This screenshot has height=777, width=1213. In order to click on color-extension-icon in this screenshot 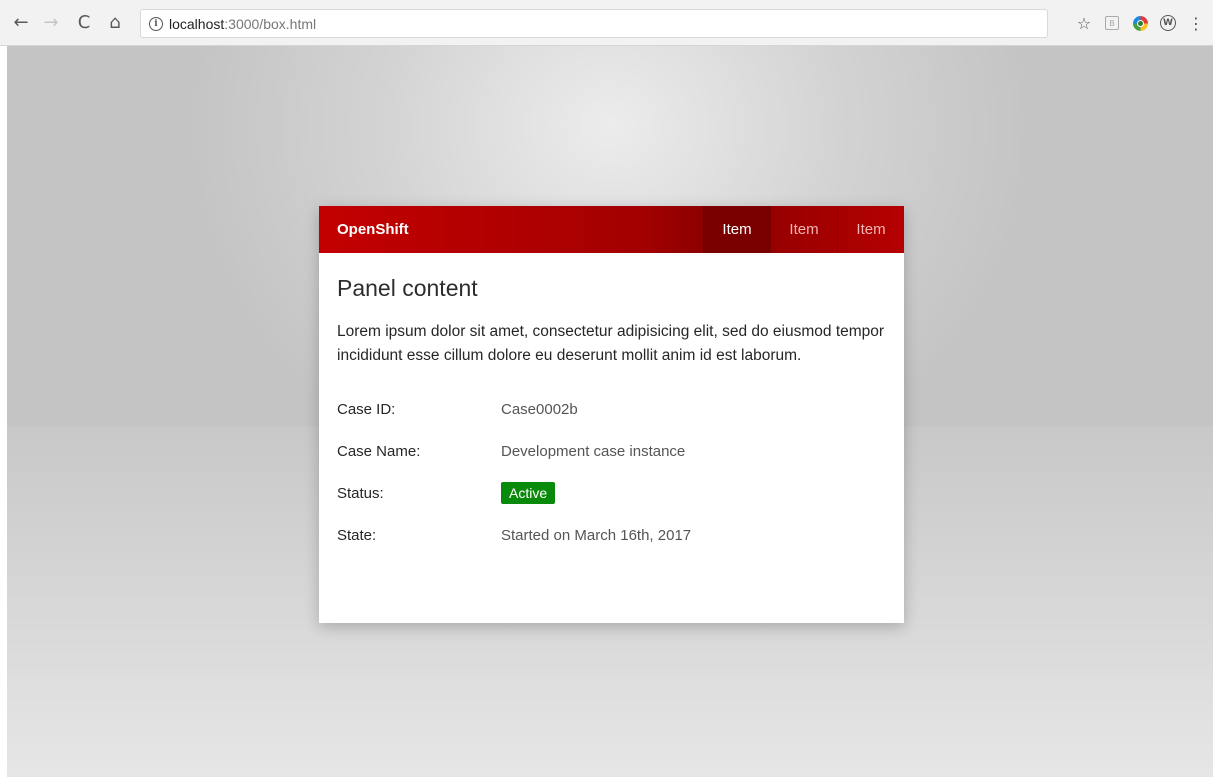, I will do `click(1140, 23)`.